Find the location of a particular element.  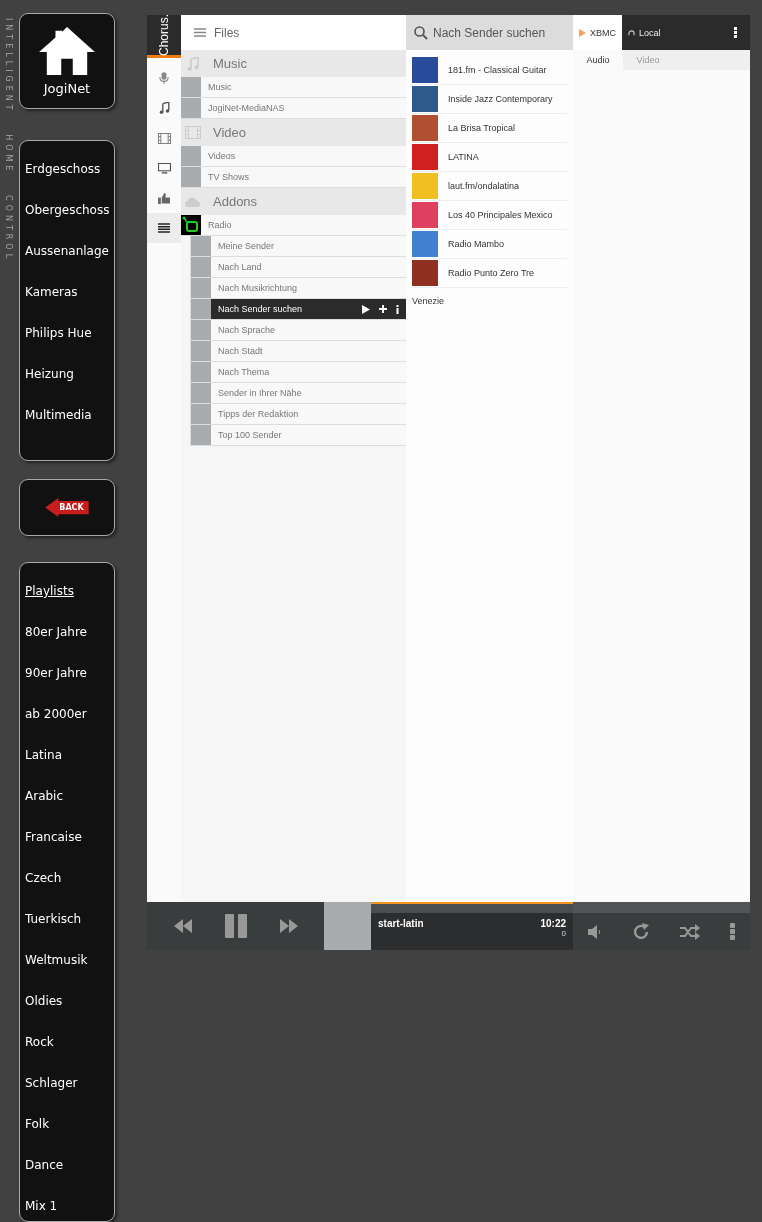

file-item: Nach Sprache is located at coordinates (298, 330).